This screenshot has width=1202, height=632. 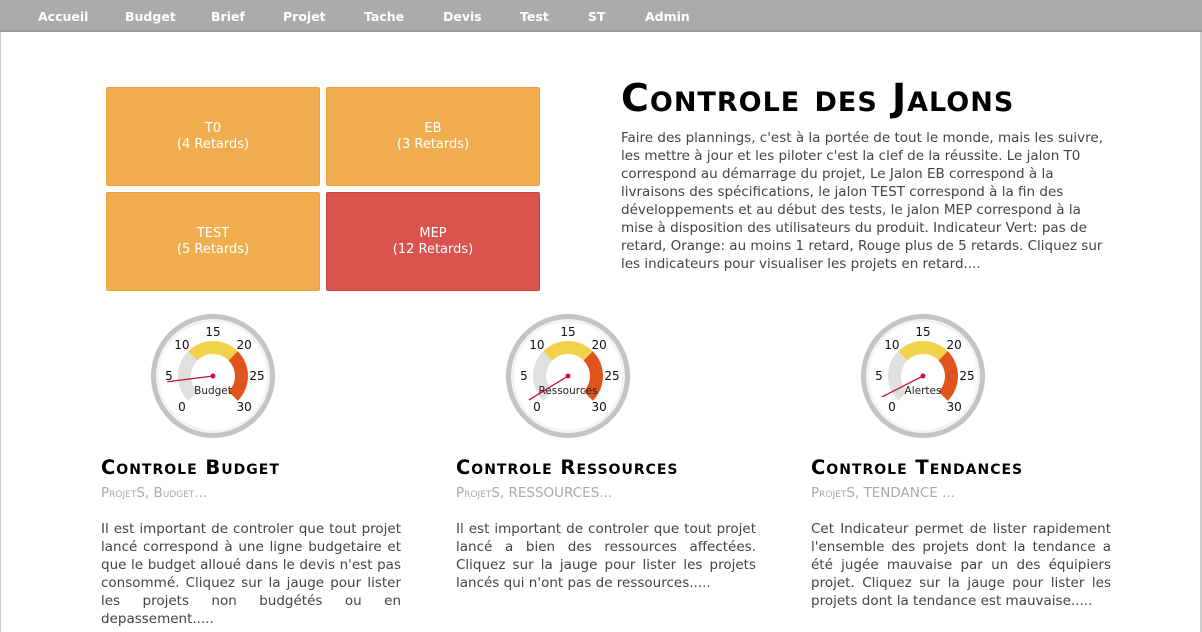 What do you see at coordinates (567, 391) in the screenshot?
I see `gauge-label: Ressources` at bounding box center [567, 391].